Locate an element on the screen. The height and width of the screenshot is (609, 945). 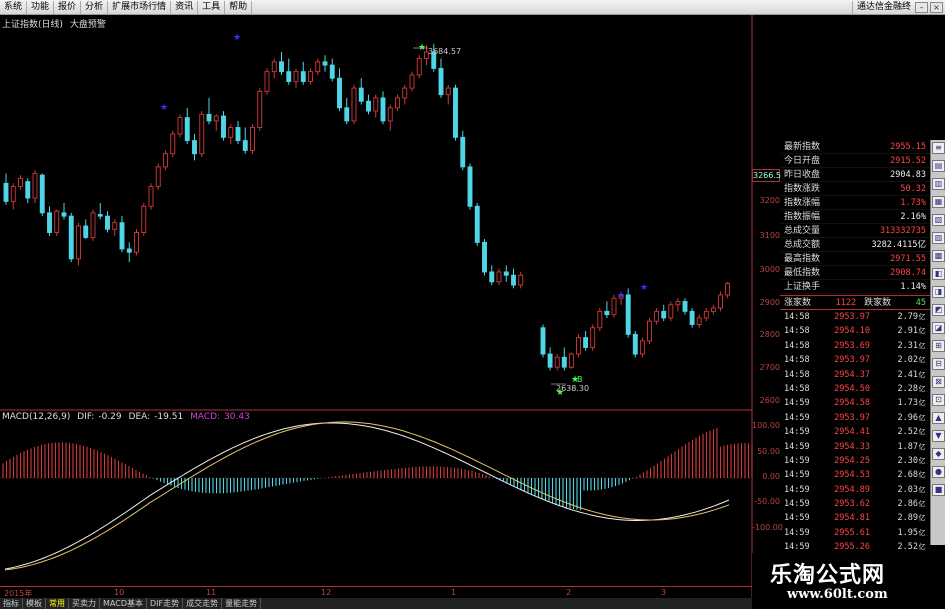
tab-dif-trend: DIF走势 is located at coordinates (165, 603).